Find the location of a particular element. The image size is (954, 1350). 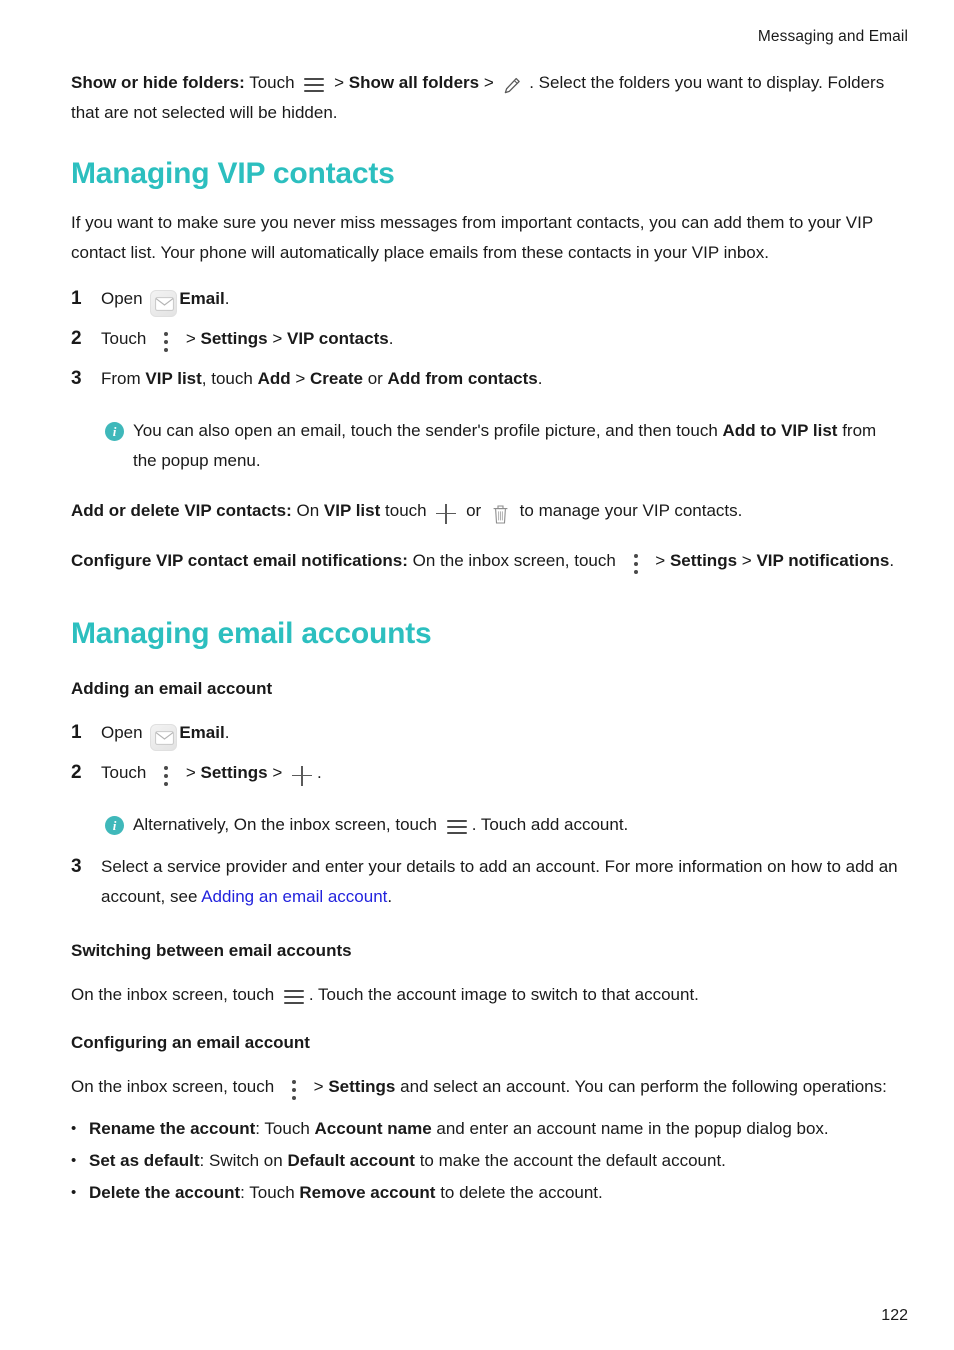

step-gt-1: > is located at coordinates (190, 338).